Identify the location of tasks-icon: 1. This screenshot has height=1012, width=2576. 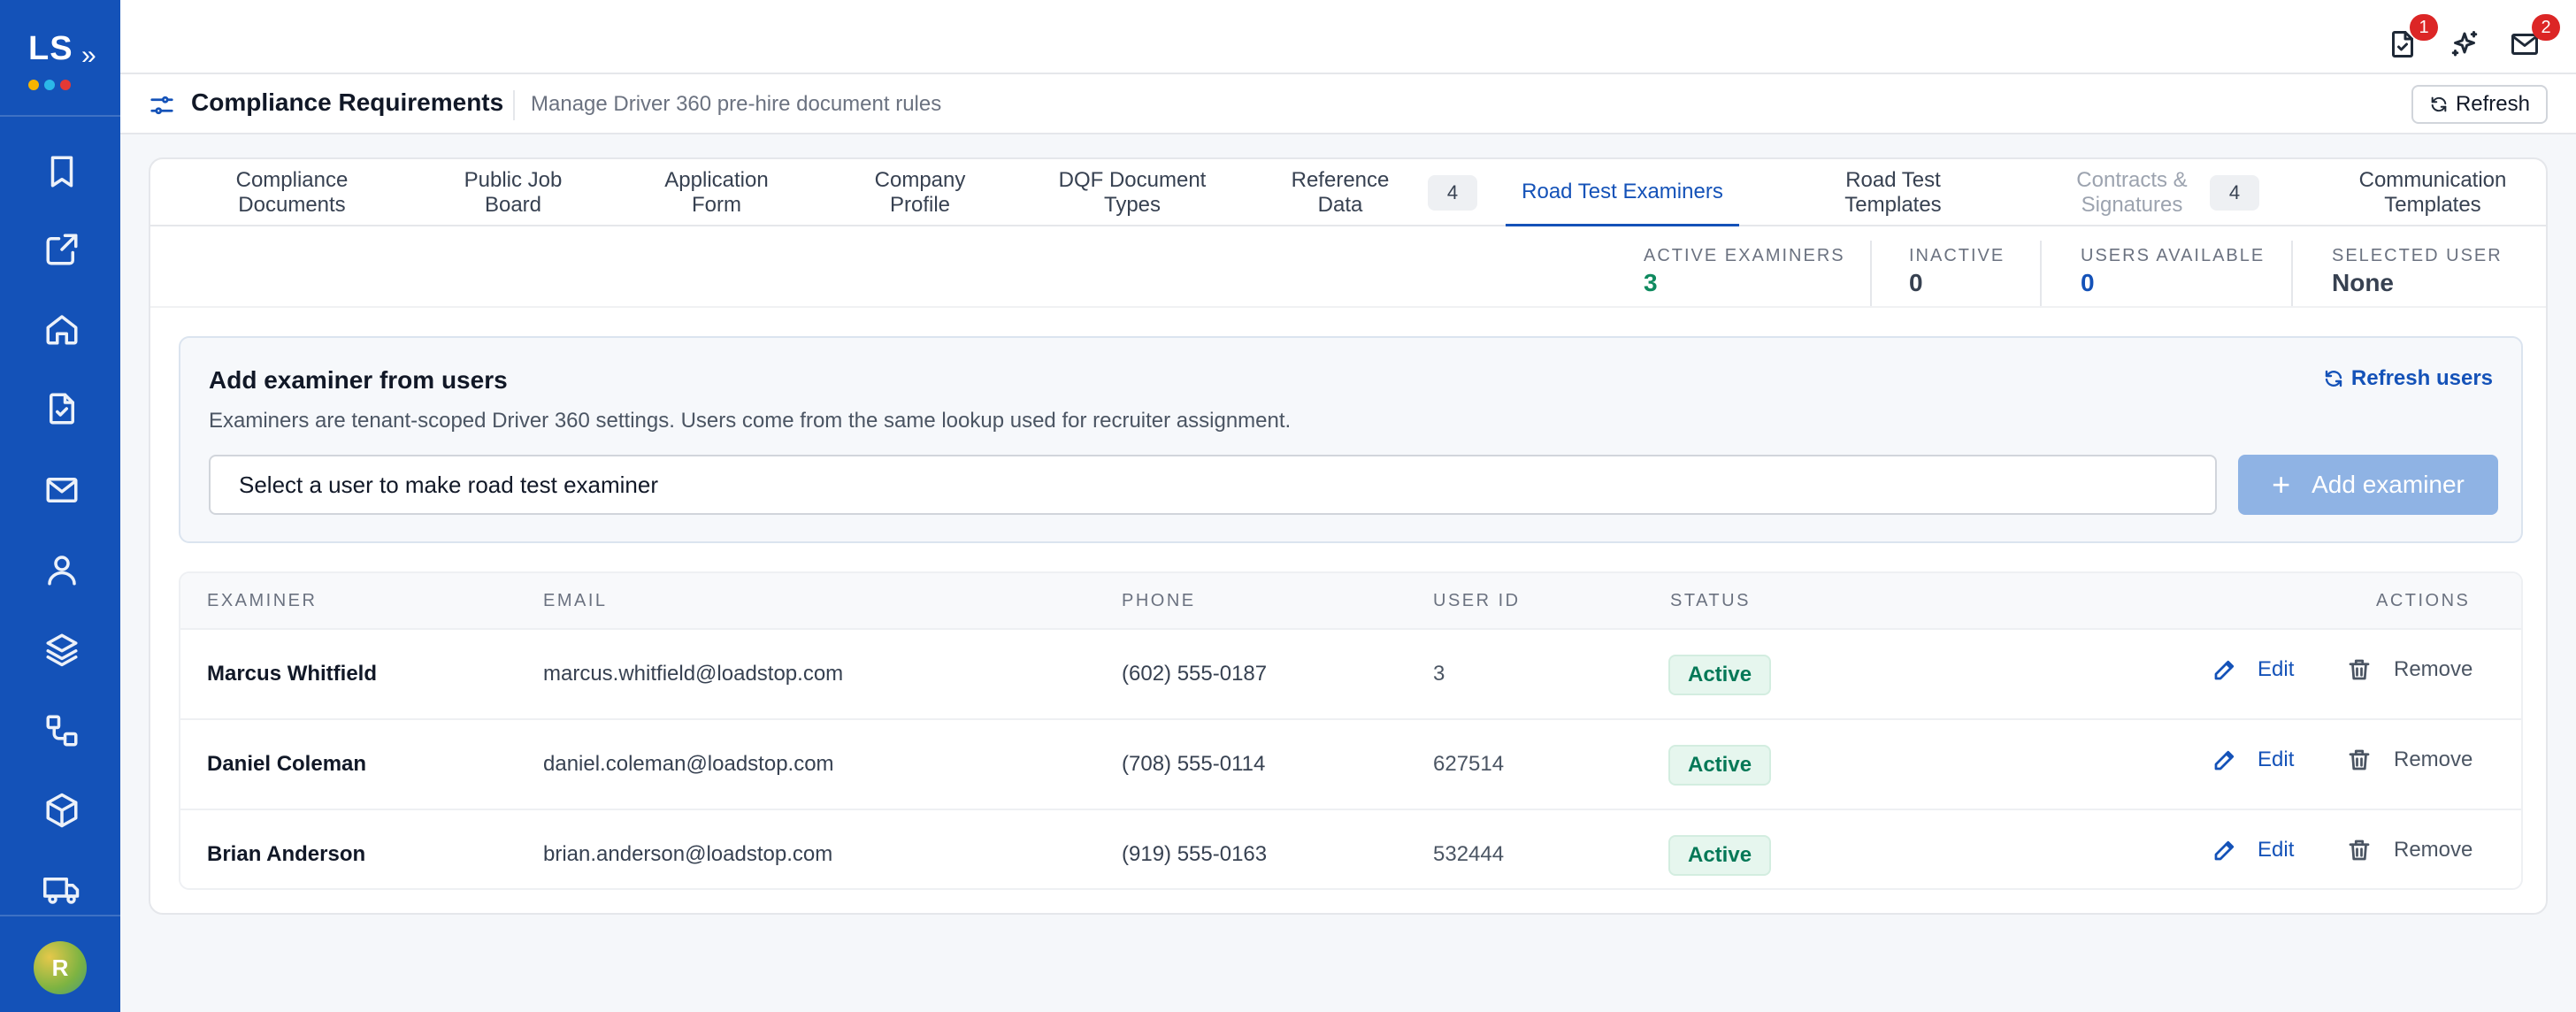
(2412, 39).